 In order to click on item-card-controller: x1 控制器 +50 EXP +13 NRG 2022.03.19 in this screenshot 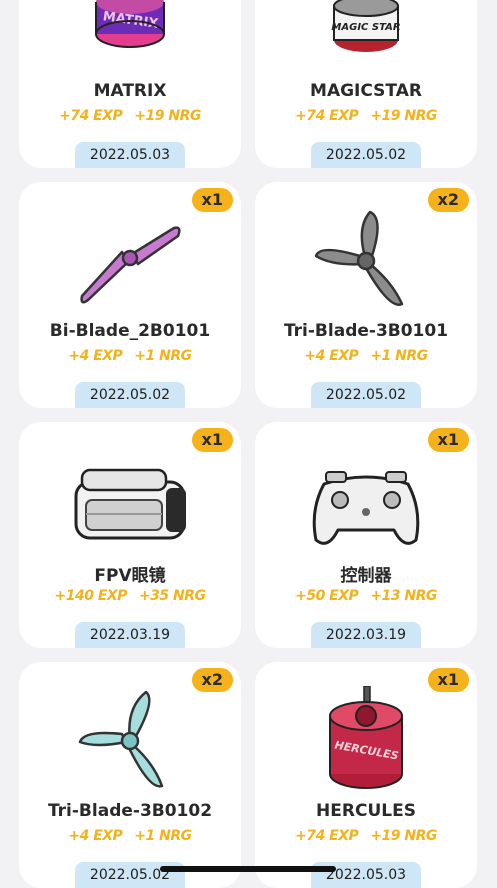, I will do `click(366, 535)`.